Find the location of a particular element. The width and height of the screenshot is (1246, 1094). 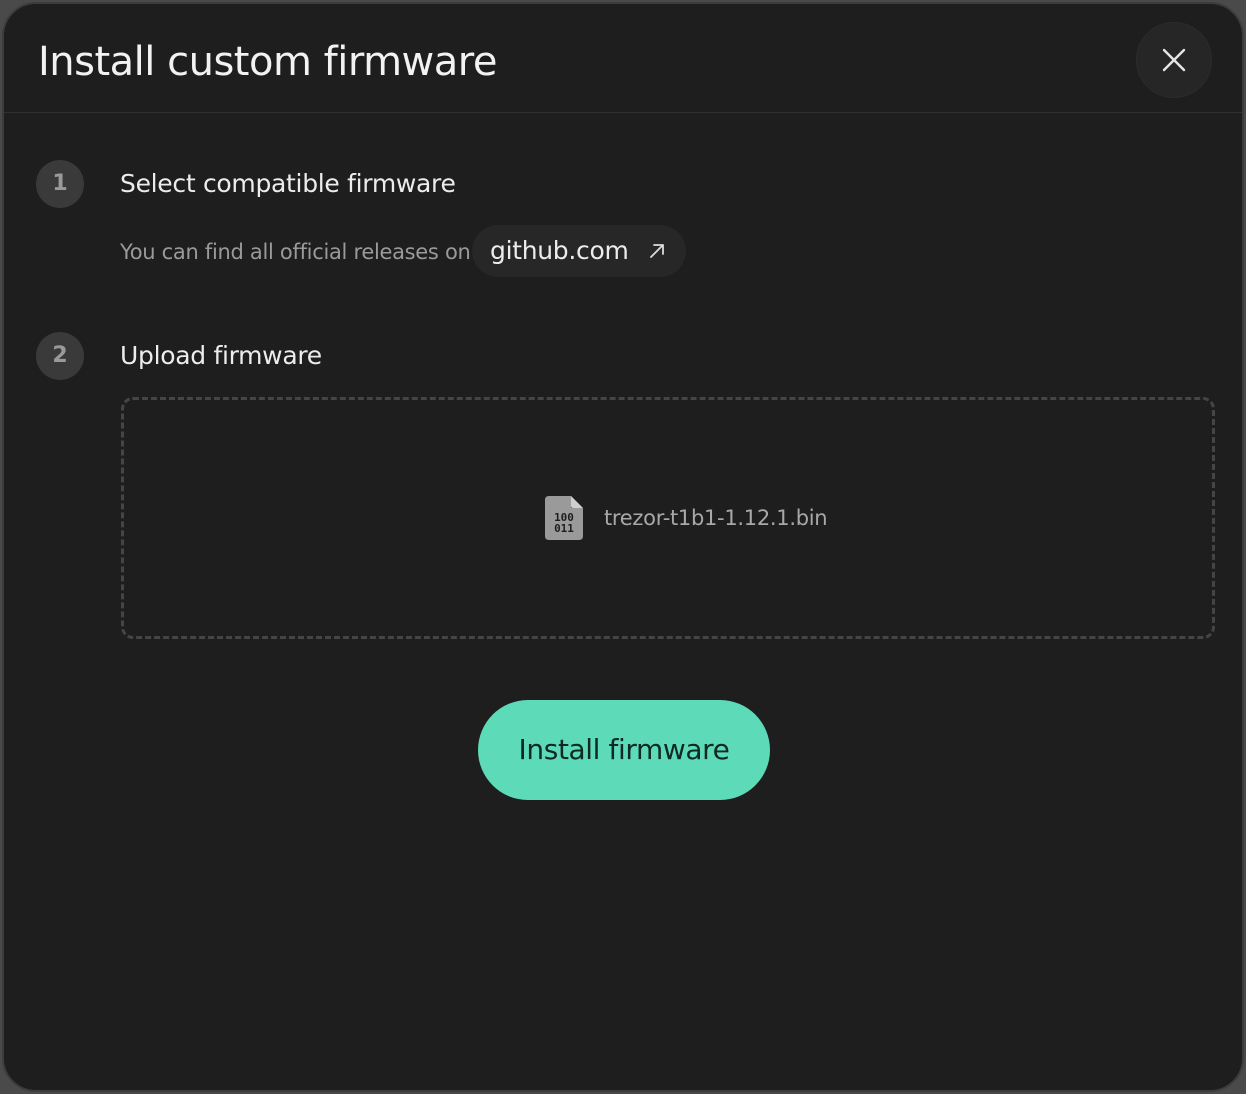

close-icon is located at coordinates (1174, 60).